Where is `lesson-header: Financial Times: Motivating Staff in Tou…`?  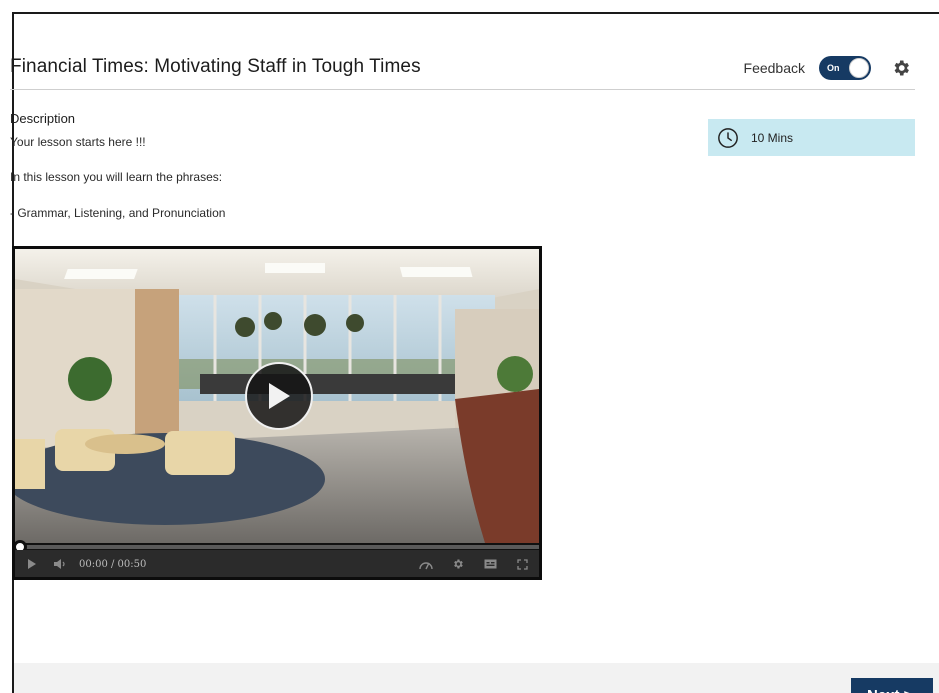
lesson-header: Financial Times: Motivating Staff in Tou… is located at coordinates (462, 71).